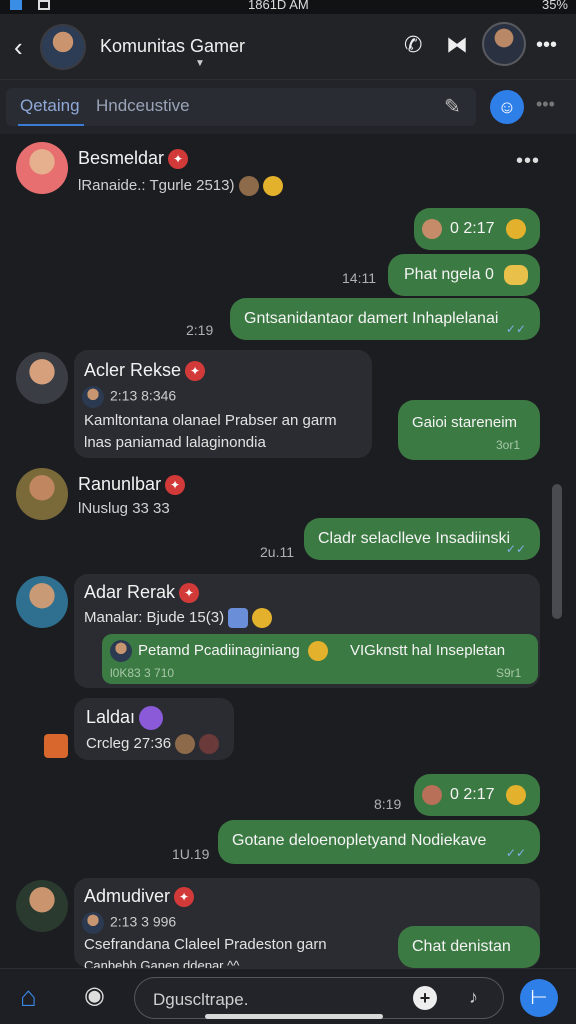 This screenshot has width=576, height=1024. I want to click on orb-emoji-icon, so click(151, 718).